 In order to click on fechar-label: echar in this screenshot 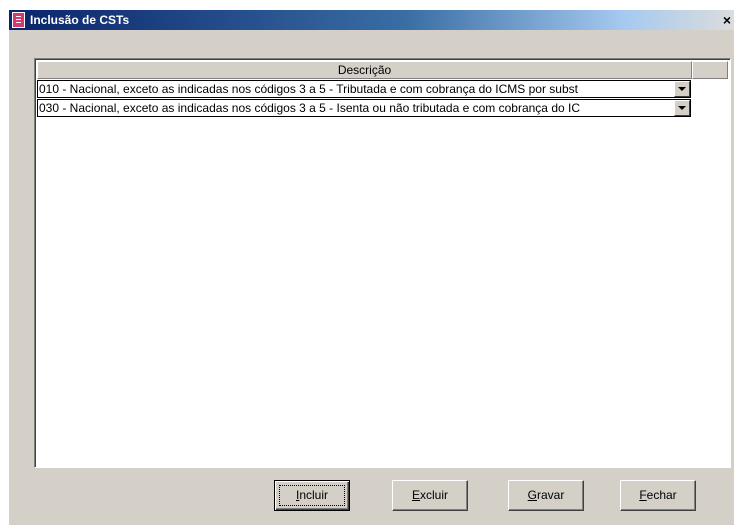, I will do `click(661, 495)`.